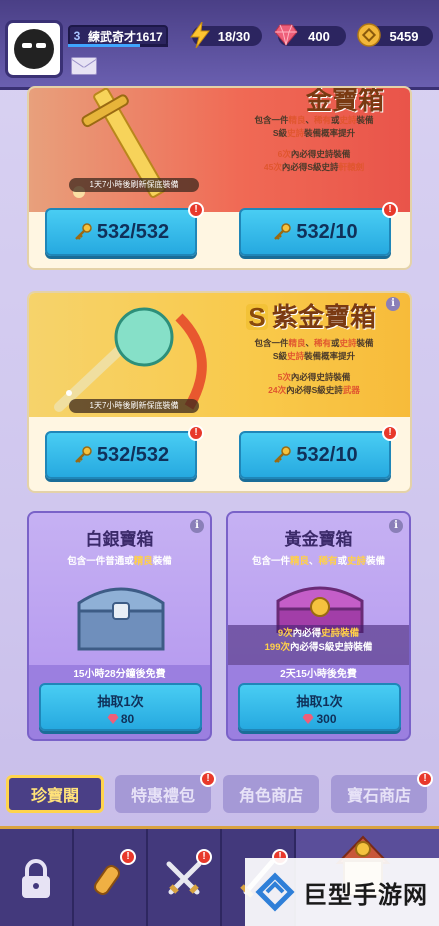 The image size is (439, 926). Describe the element at coordinates (55, 794) in the screenshot. I see `tab-treasure-pavilion: 珍寶閣` at that location.